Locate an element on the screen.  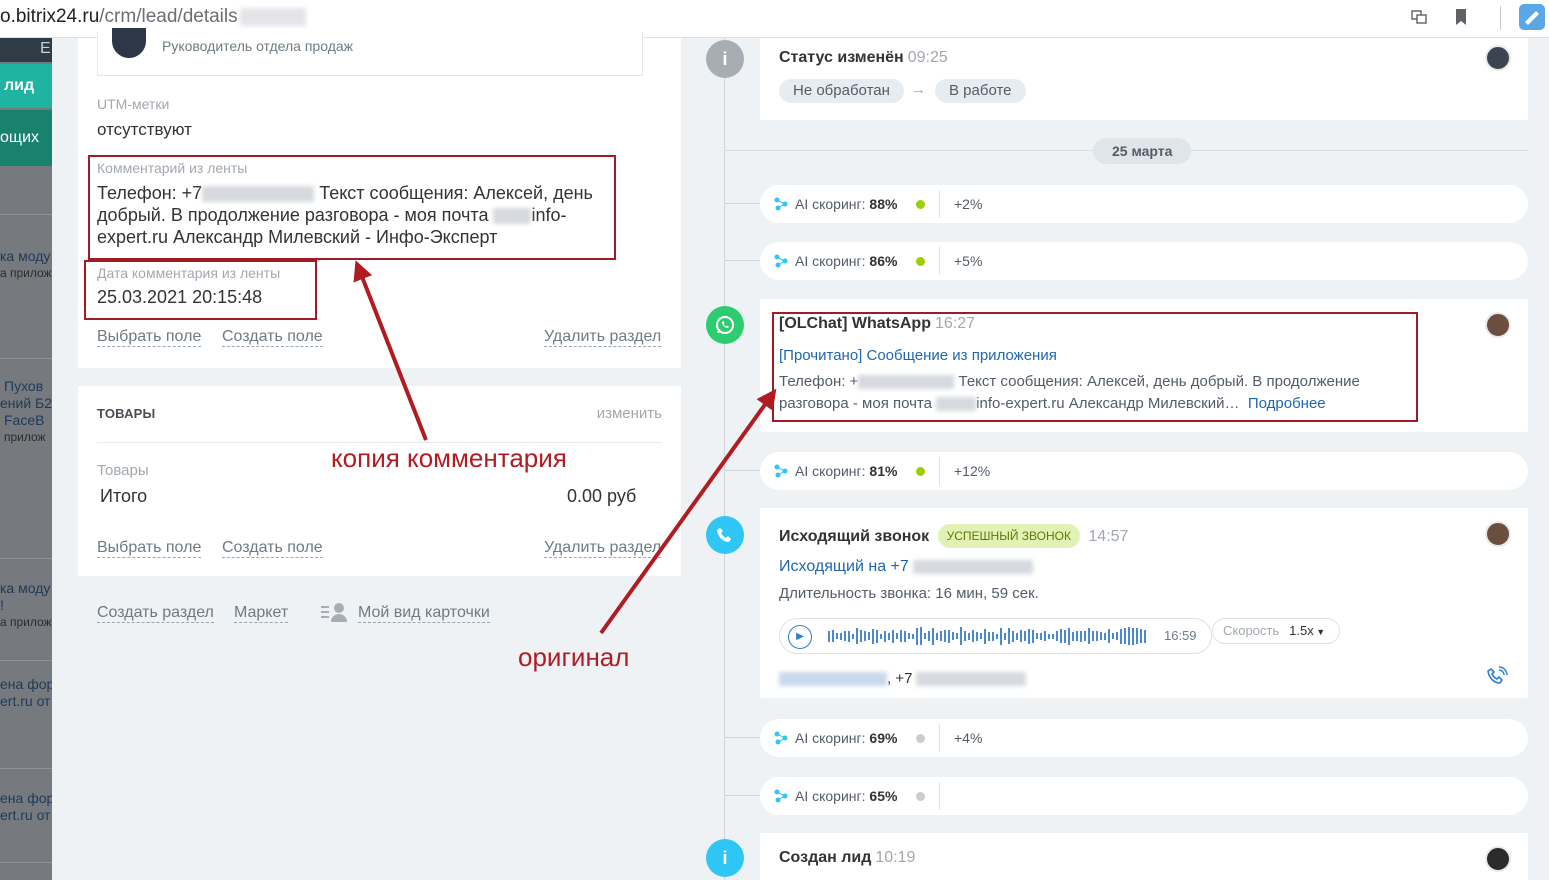
call-duration: Длительность звонка: 16 мин, 59 сек. is located at coordinates (909, 593).